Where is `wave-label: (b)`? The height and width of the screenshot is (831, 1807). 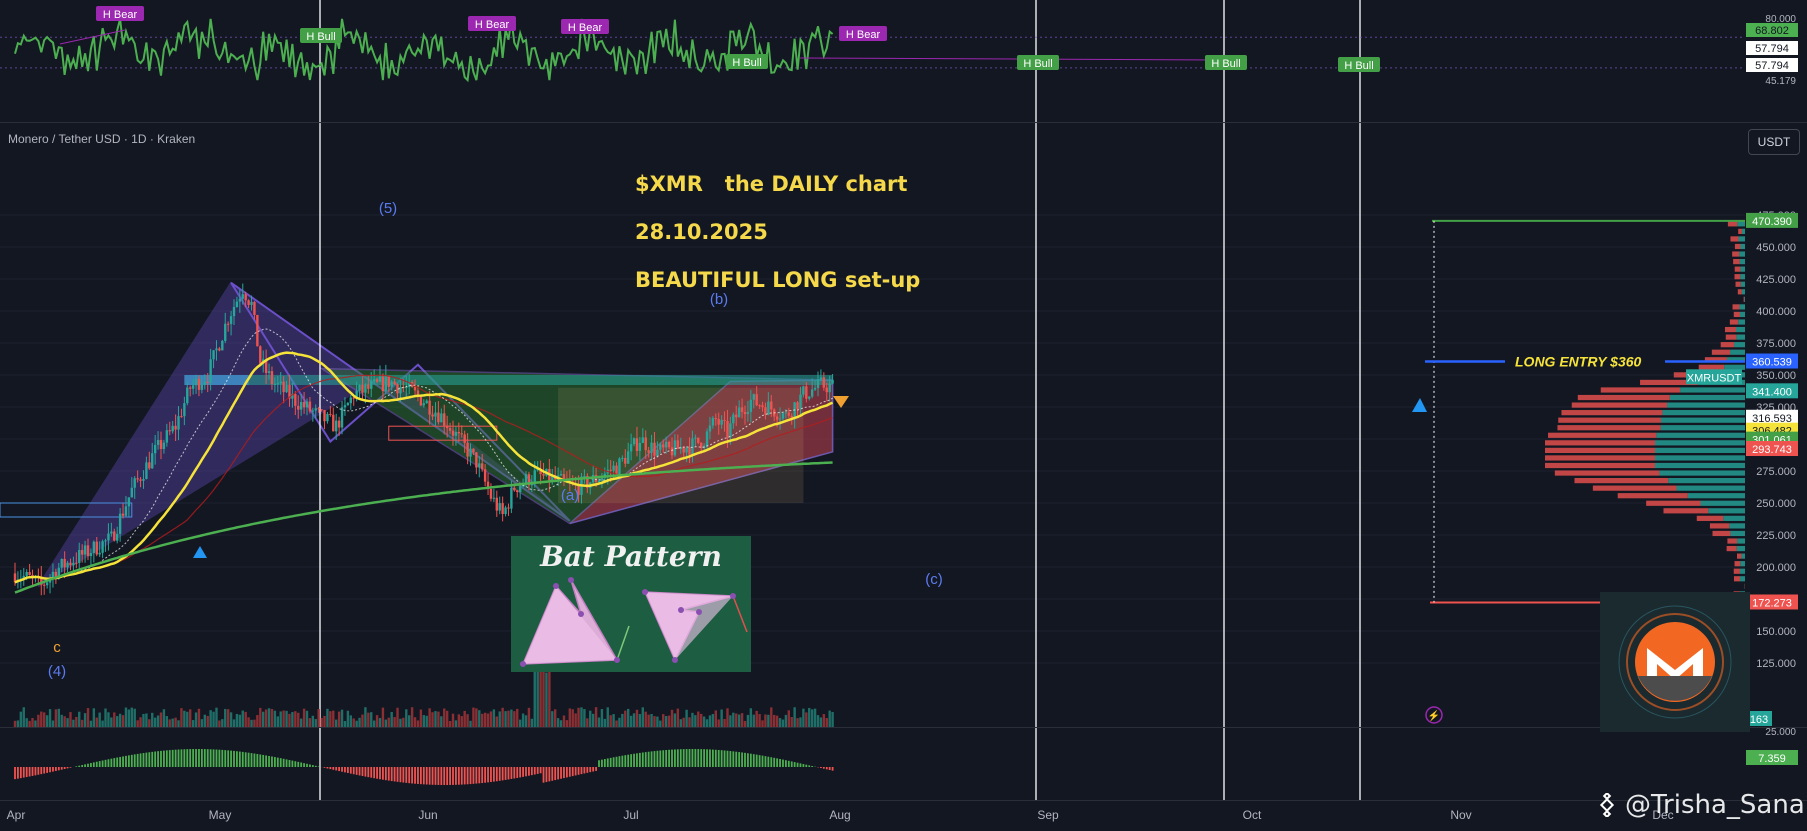 wave-label: (b) is located at coordinates (719, 299).